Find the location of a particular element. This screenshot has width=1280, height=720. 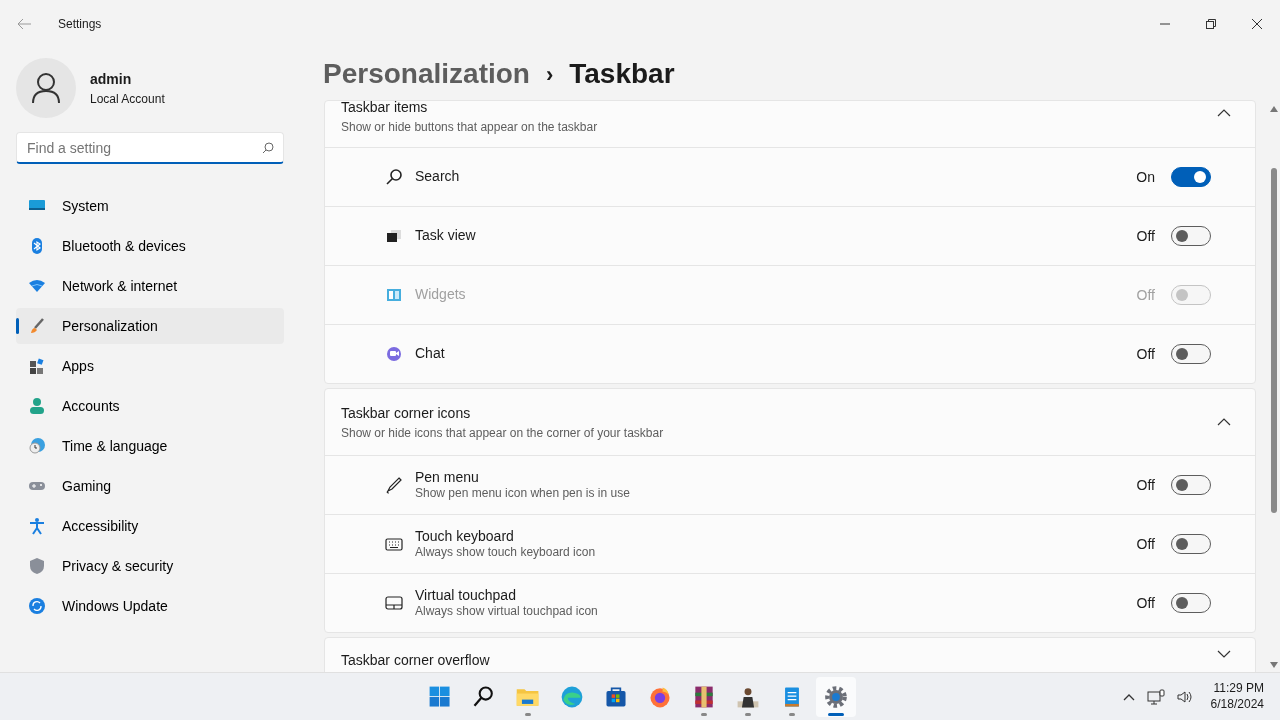

accessibility-icon is located at coordinates (37, 526).